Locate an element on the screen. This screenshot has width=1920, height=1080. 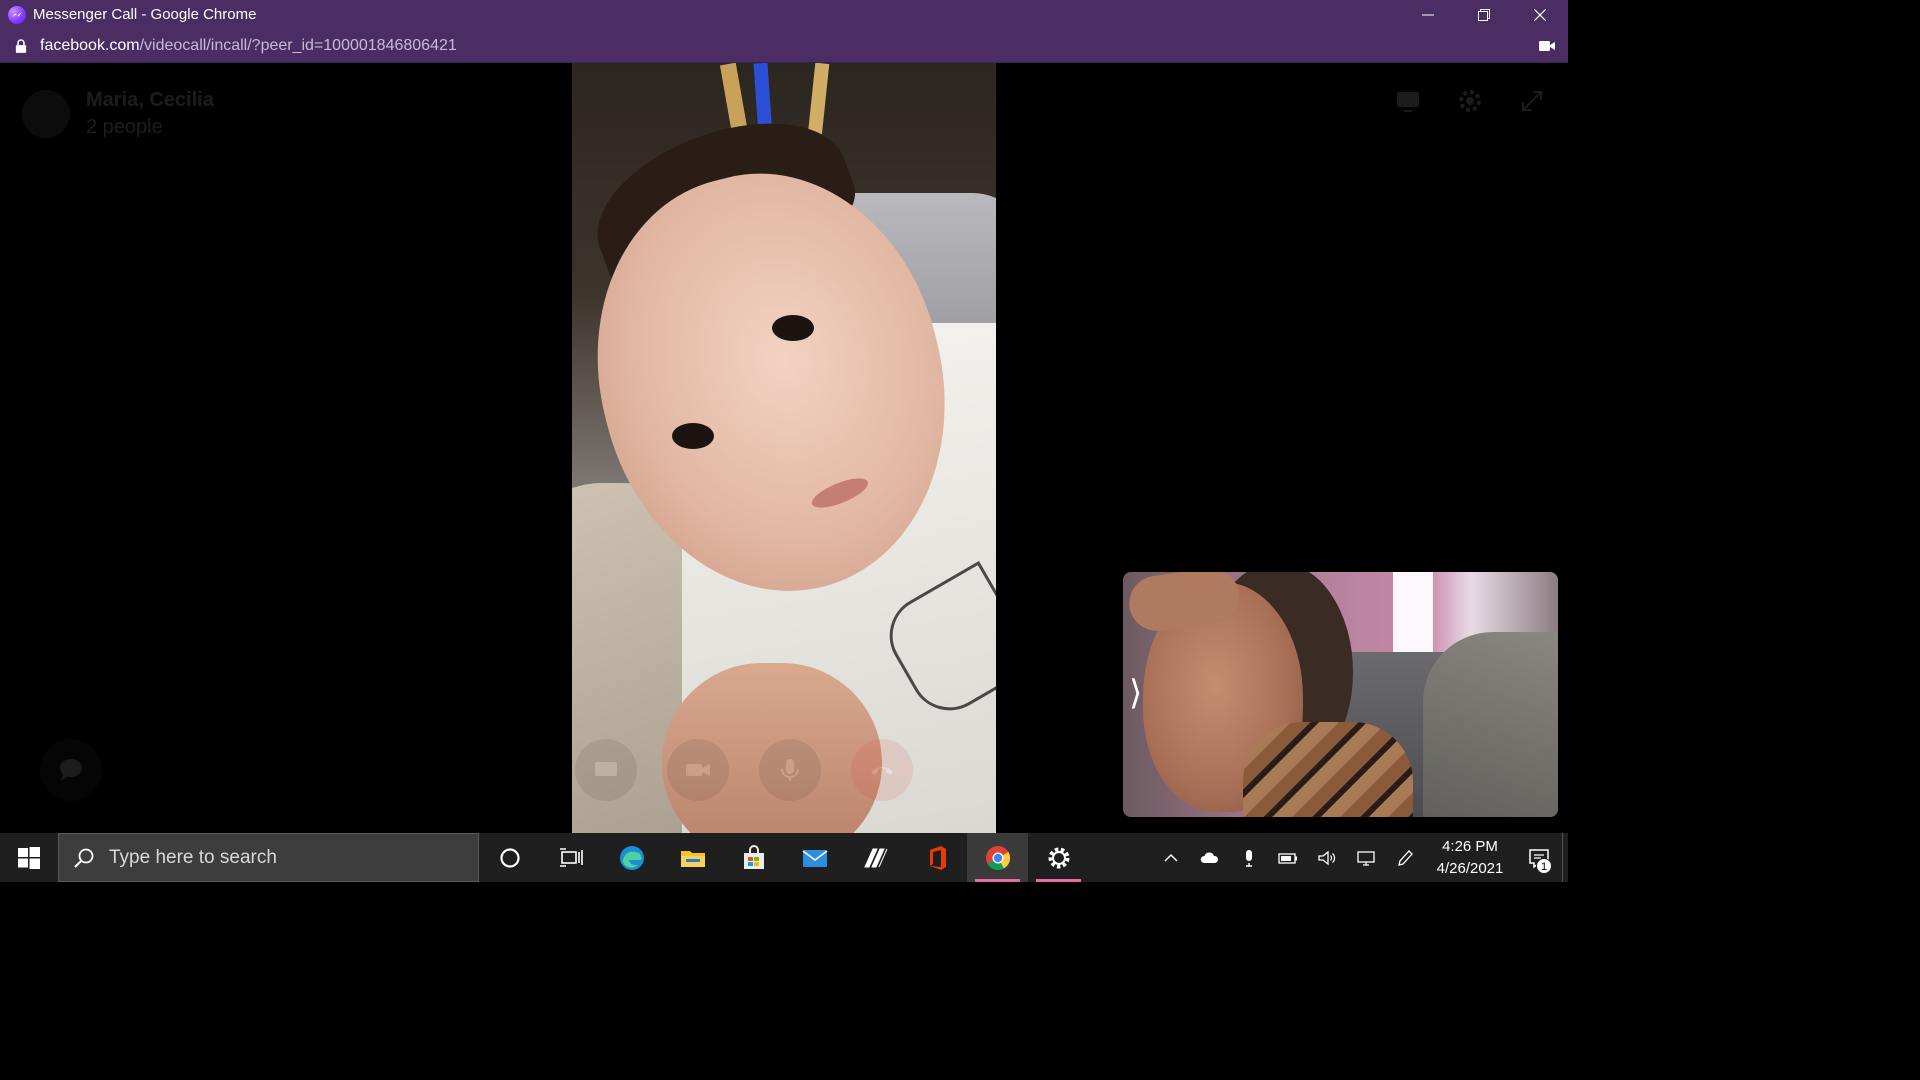
office-button is located at coordinates (936, 857).